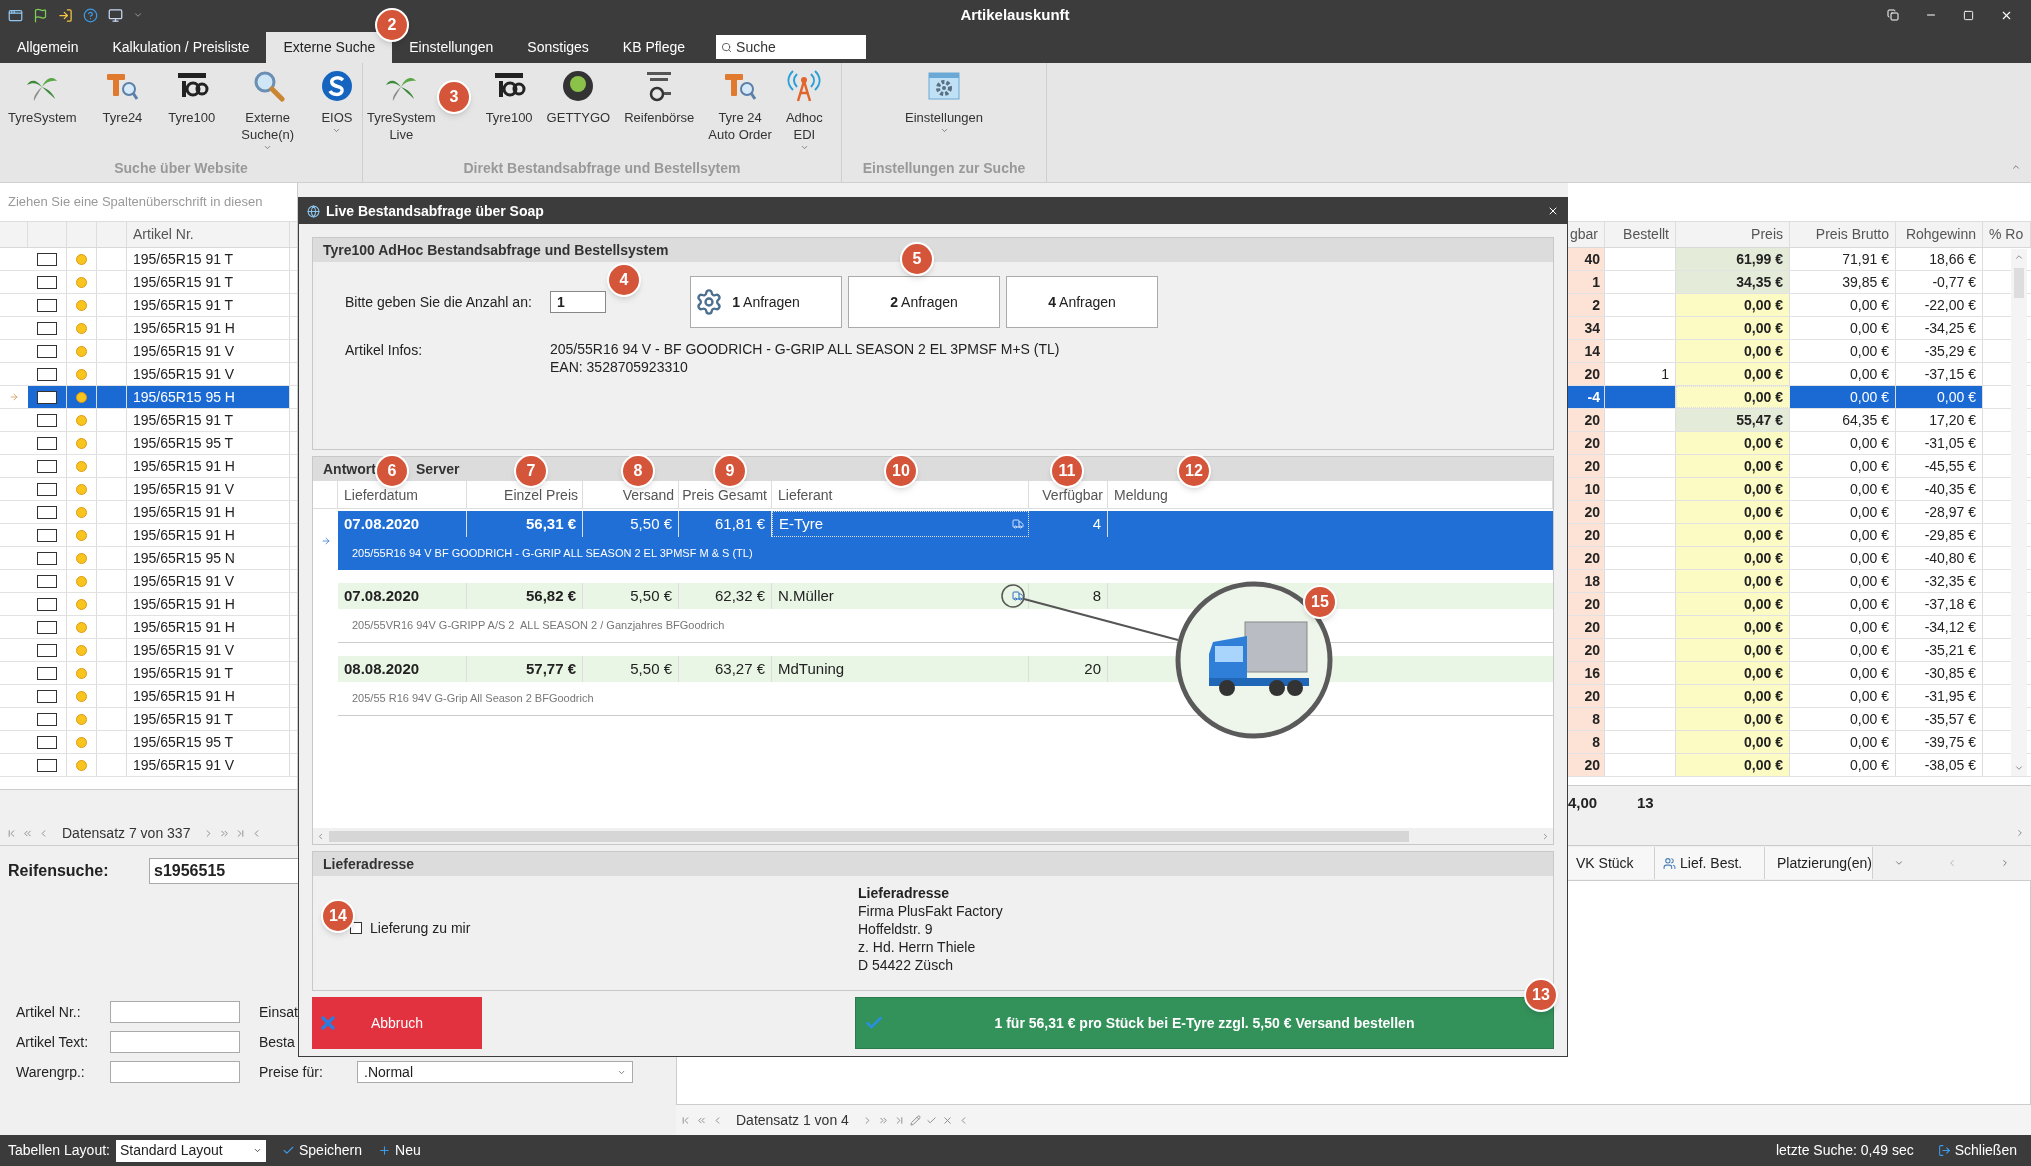  What do you see at coordinates (578, 302) in the screenshot?
I see `quantity-field: 1` at bounding box center [578, 302].